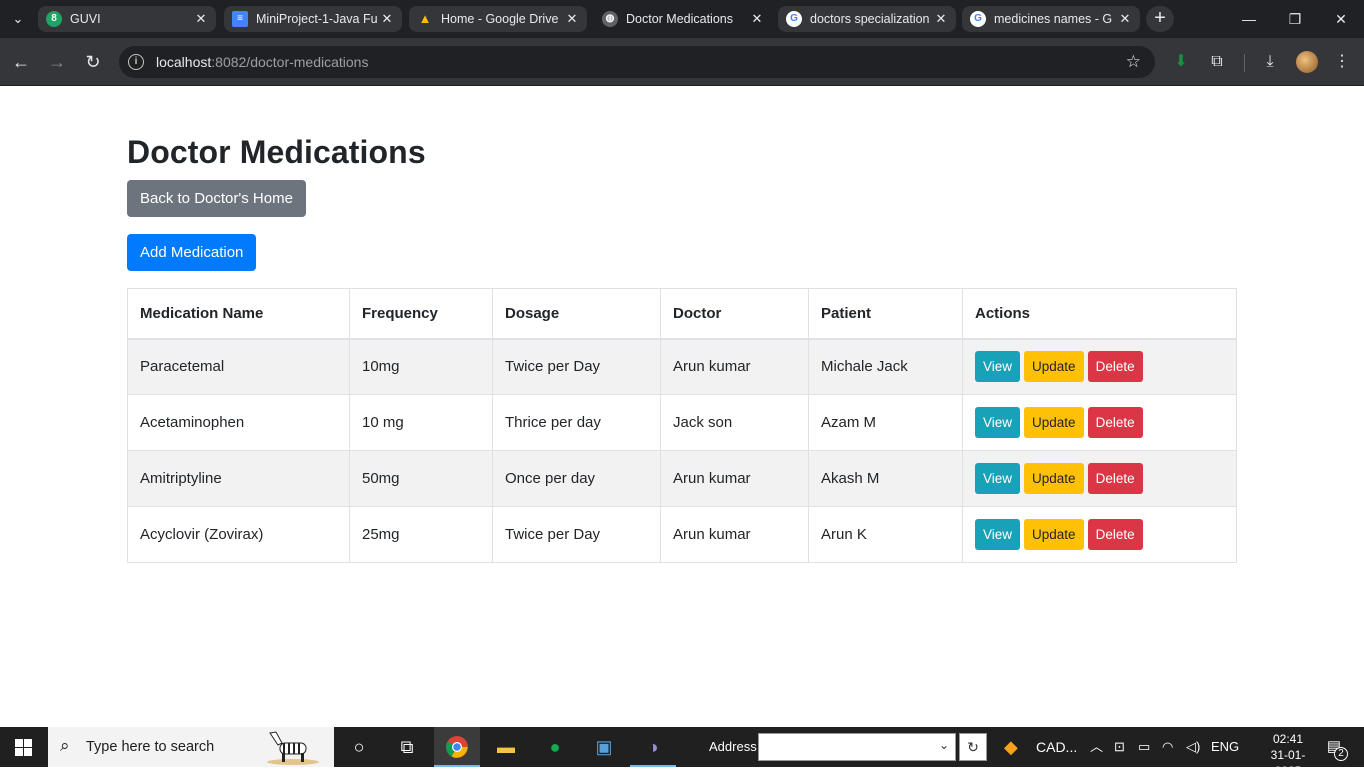  What do you see at coordinates (576, 534) in the screenshot?
I see `cell-dosage: Twice per Day` at bounding box center [576, 534].